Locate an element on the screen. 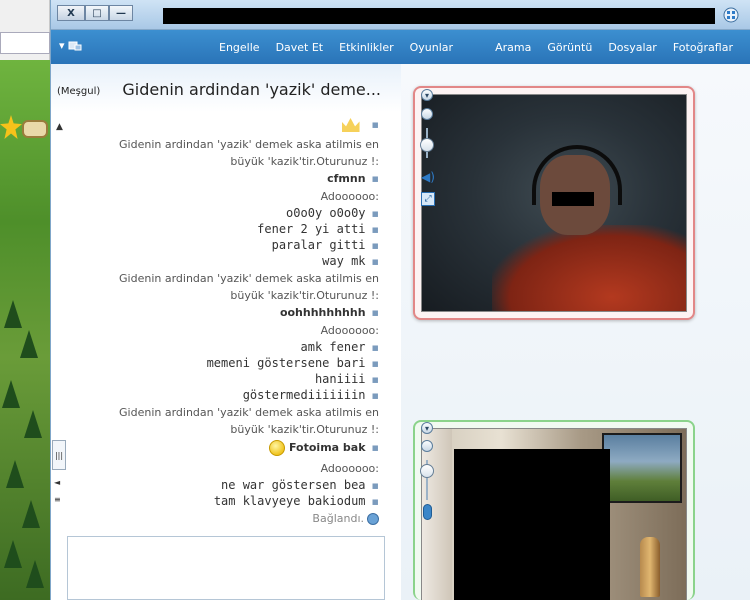  connected-icon is located at coordinates (373, 519).